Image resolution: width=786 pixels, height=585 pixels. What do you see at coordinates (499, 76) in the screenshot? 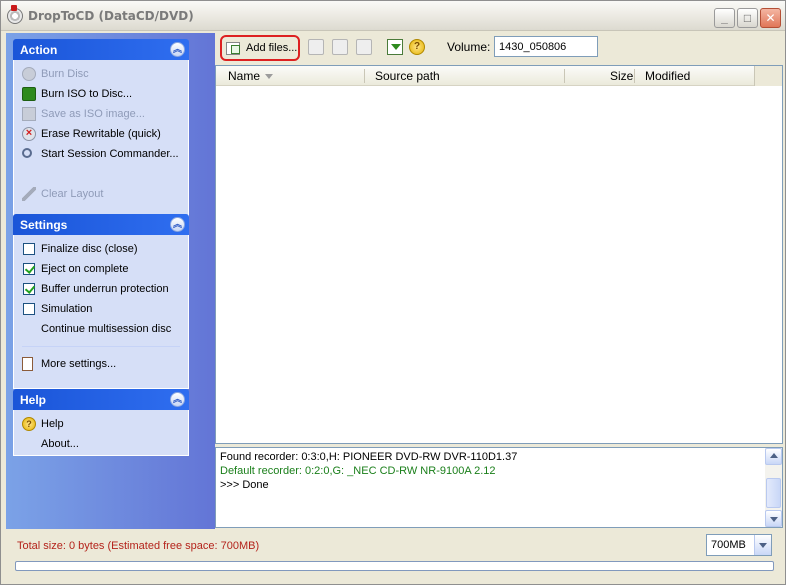
I see `file-list-header: Name Source path Size Modified` at bounding box center [499, 76].